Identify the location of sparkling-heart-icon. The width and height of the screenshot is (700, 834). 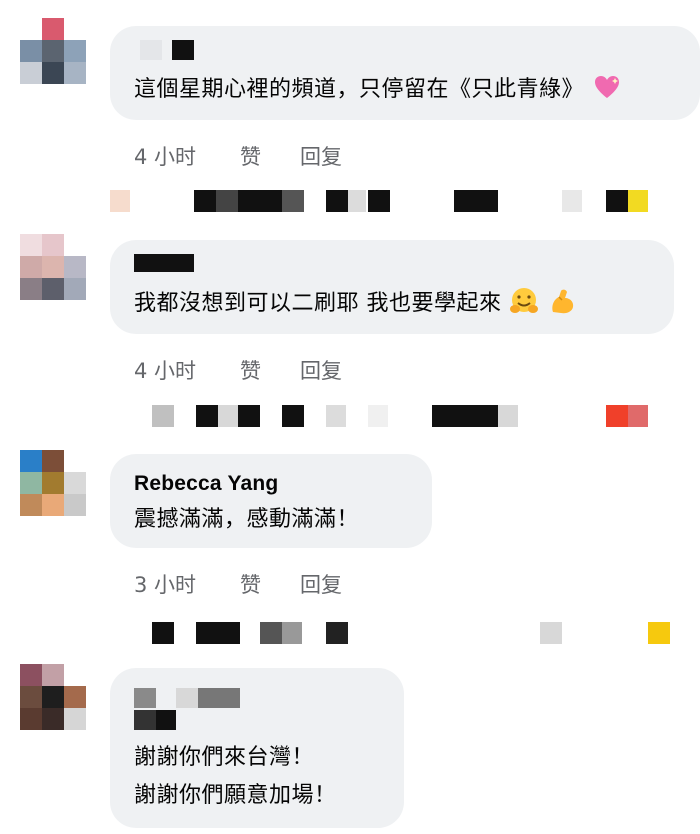
(606, 87).